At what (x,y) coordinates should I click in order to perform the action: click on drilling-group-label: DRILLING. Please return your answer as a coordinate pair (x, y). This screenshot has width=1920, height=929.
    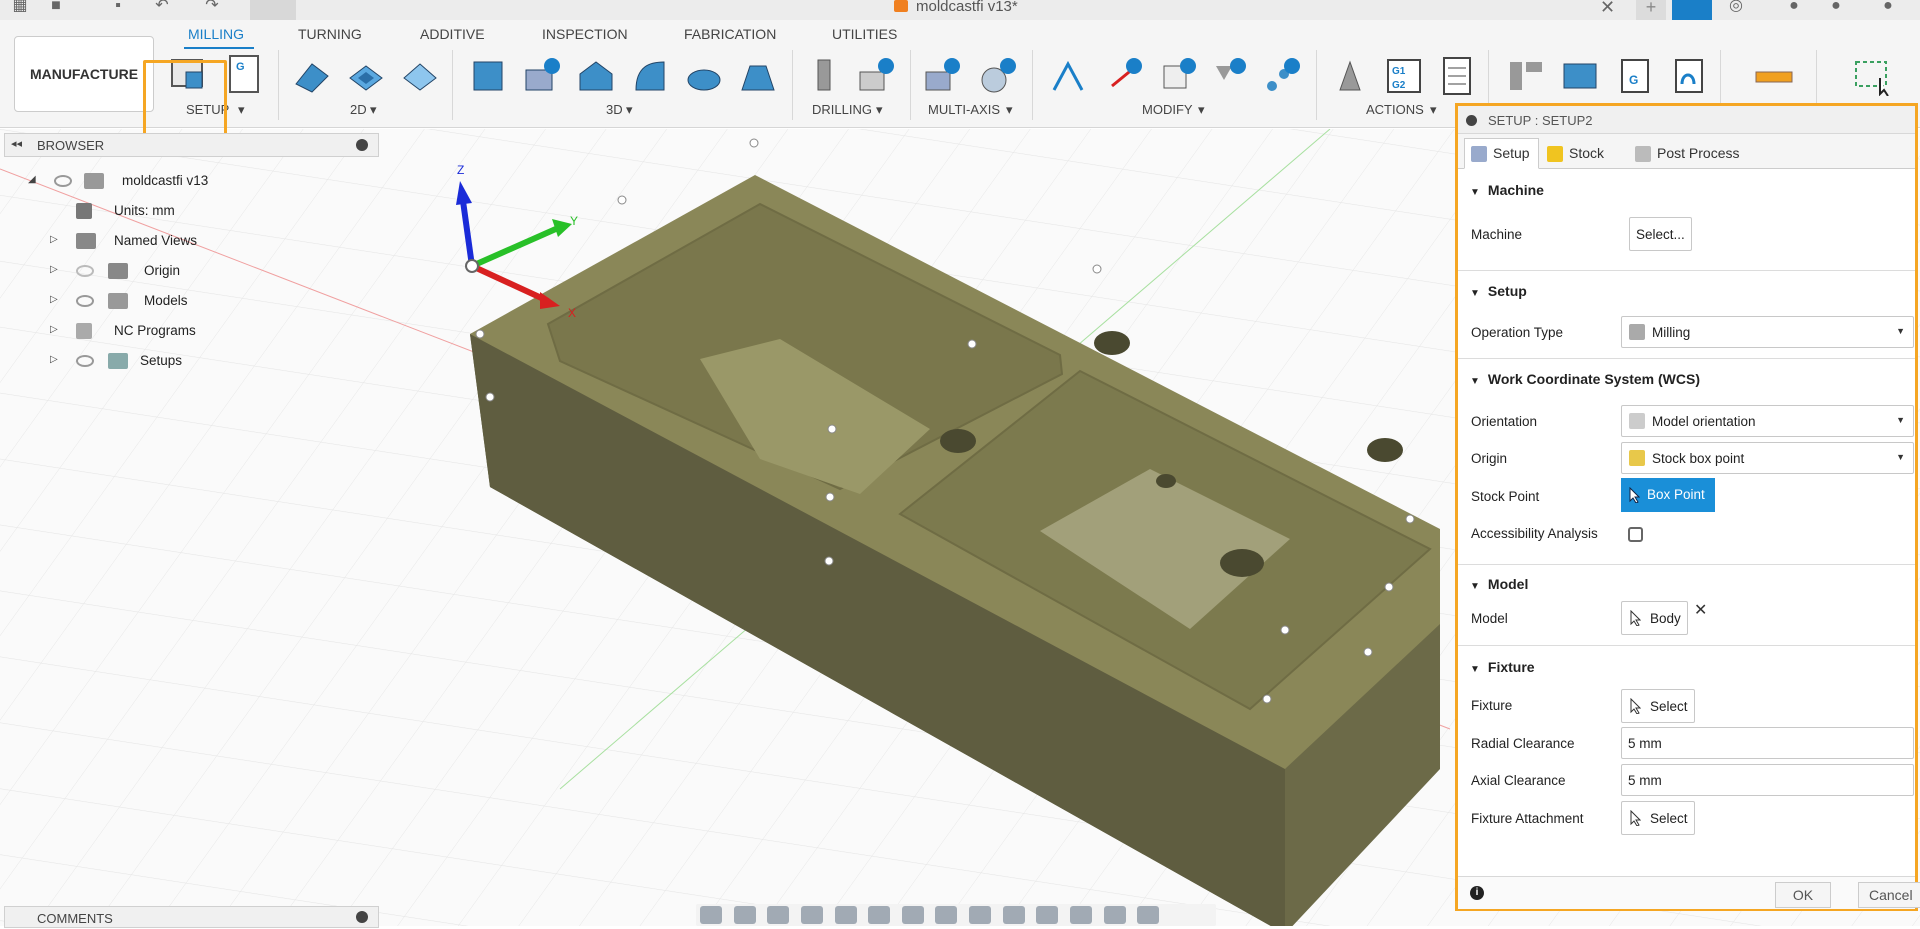
    Looking at the image, I should click on (842, 109).